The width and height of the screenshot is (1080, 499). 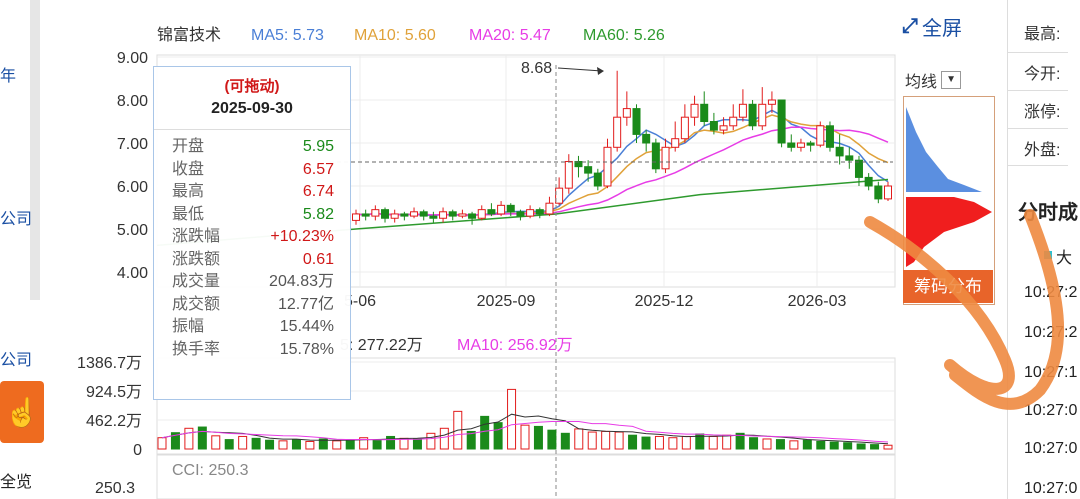 I want to click on fullscreen-button: ⤢ 全屏, so click(x=932, y=26).